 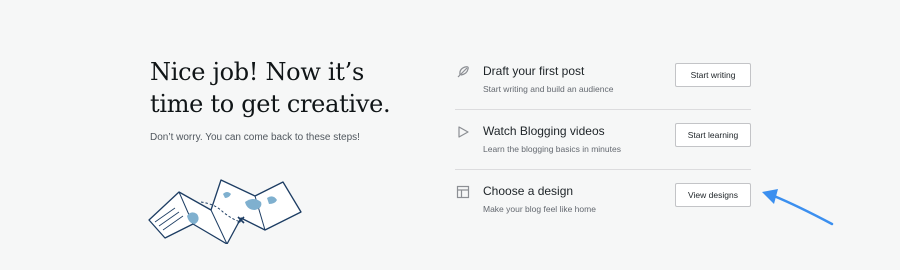 What do you see at coordinates (528, 191) in the screenshot?
I see `step-title: Choose a design` at bounding box center [528, 191].